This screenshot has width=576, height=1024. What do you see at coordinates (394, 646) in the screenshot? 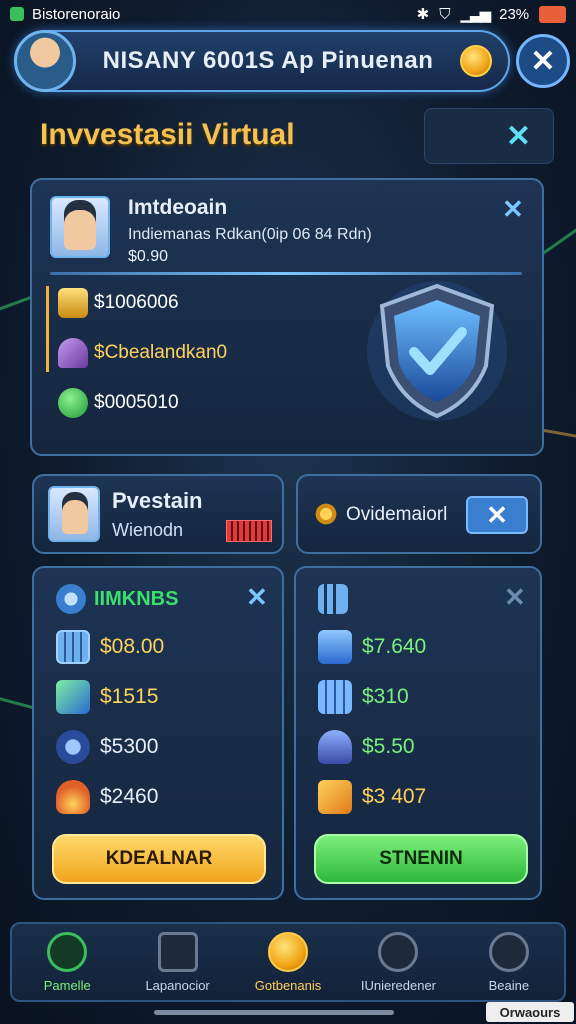
I see `card-row-value: $7.640` at bounding box center [394, 646].